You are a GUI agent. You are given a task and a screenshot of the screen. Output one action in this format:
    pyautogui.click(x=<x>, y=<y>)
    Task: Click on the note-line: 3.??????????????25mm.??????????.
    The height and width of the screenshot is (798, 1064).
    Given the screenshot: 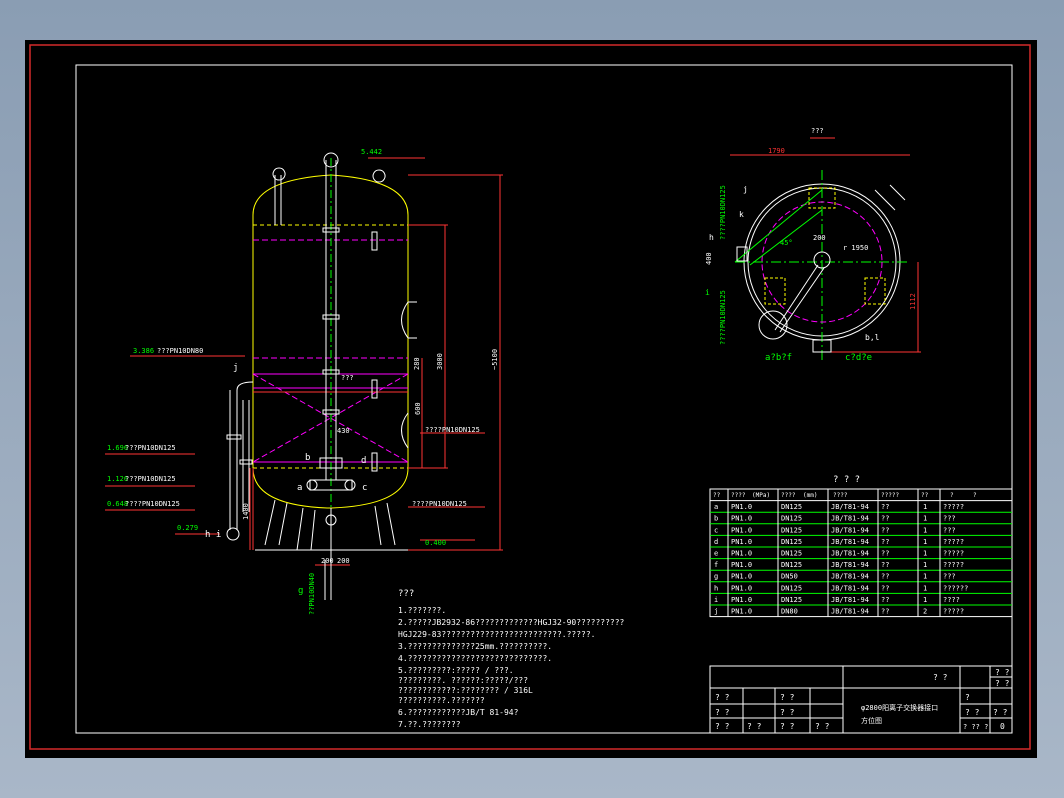 What is the action you would take?
    pyautogui.click(x=475, y=646)
    